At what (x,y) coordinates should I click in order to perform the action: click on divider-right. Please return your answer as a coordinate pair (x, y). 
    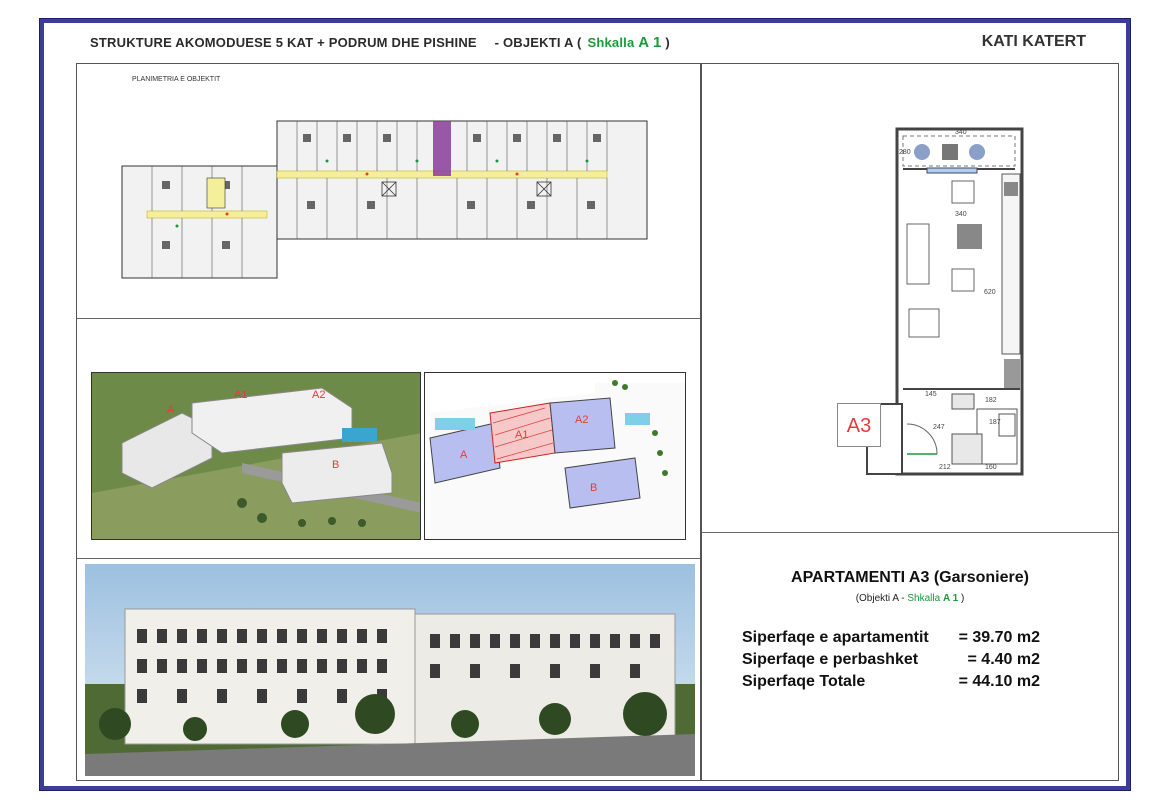
    Looking at the image, I should click on (910, 532).